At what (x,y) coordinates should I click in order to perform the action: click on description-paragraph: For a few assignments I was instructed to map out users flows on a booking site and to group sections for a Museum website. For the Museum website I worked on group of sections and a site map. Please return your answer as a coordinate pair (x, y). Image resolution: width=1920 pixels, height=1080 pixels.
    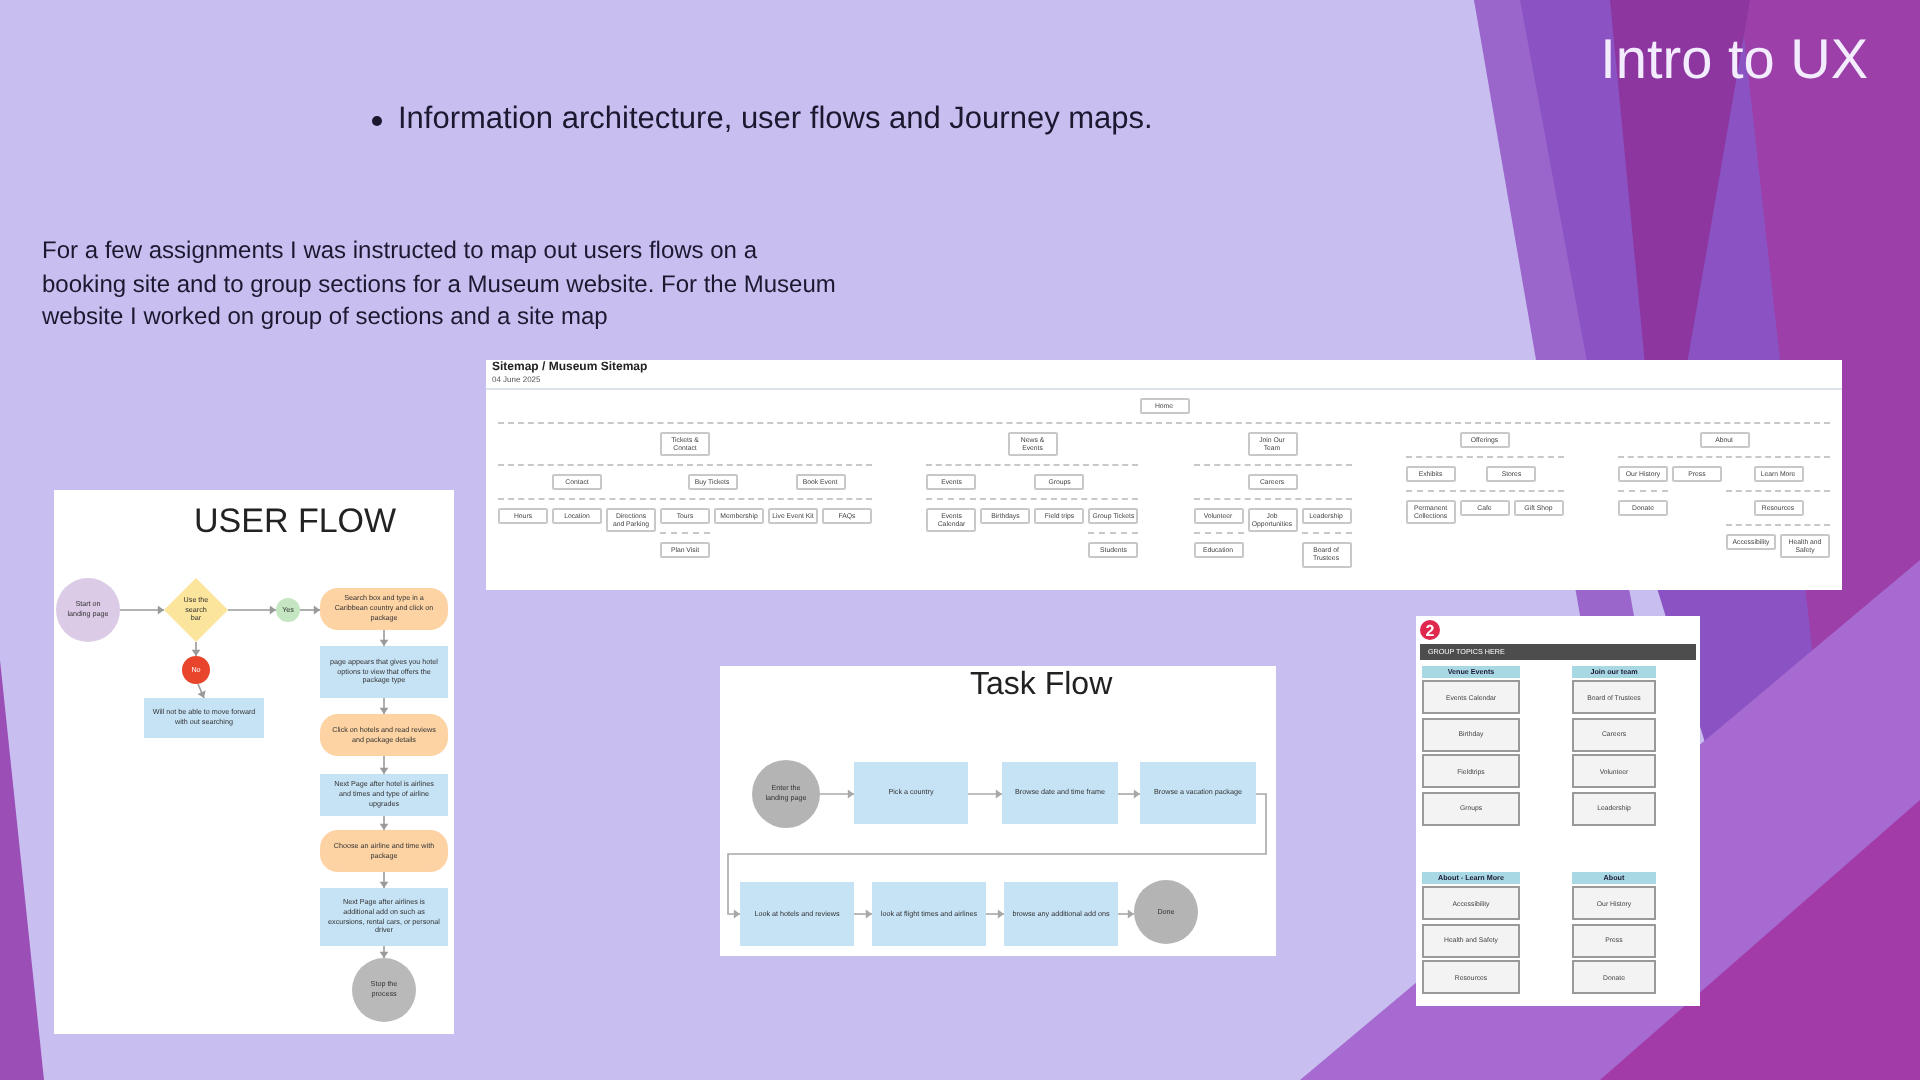
    Looking at the image, I should click on (440, 283).